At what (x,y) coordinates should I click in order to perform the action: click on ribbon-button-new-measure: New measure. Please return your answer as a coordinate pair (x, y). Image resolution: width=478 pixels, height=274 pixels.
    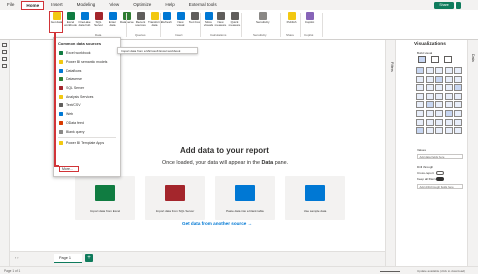
    Looking at the image, I should click on (220, 19).